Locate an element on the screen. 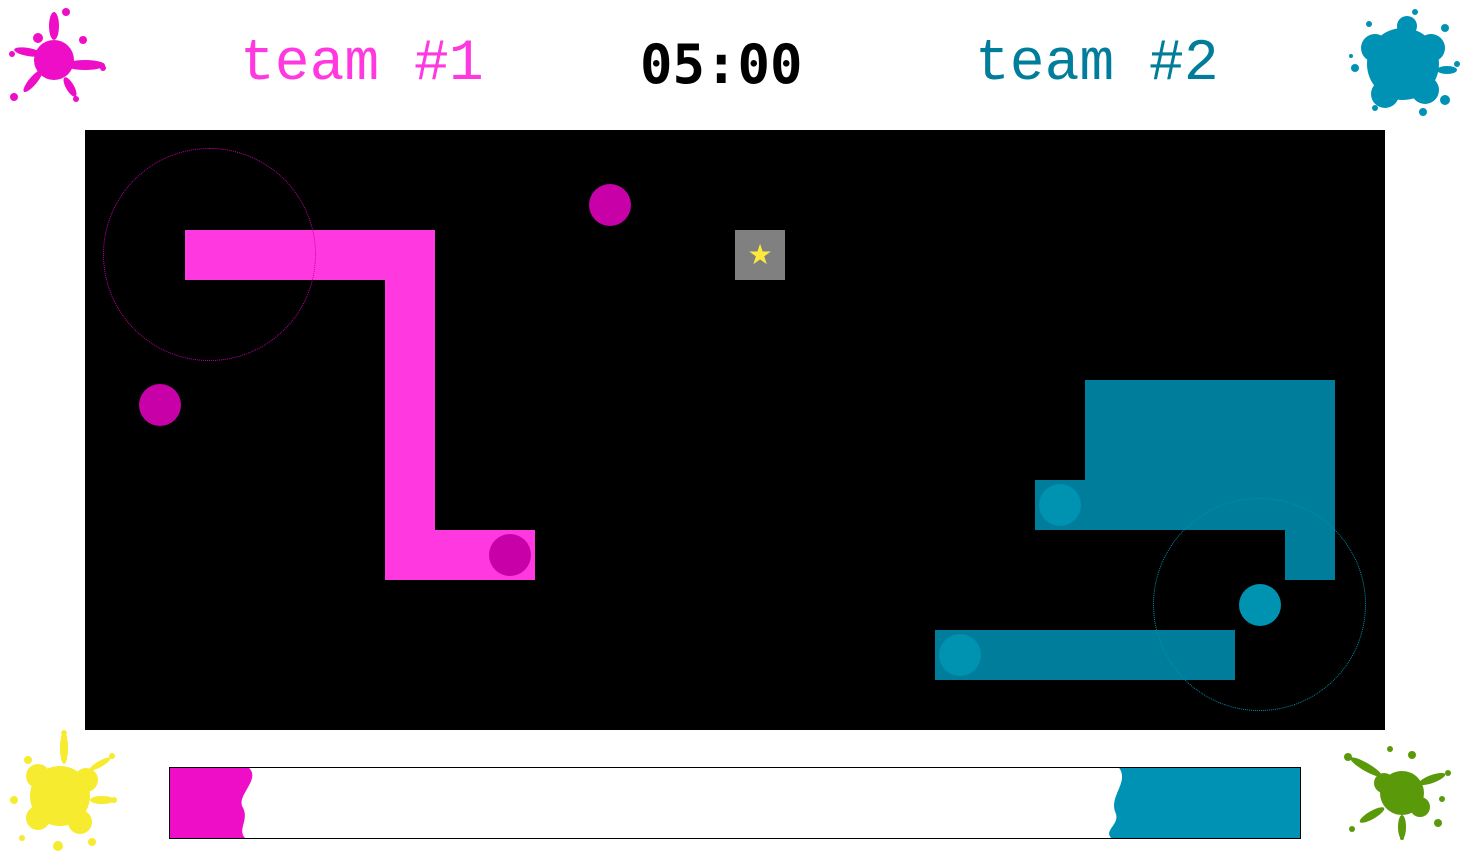  team1-name: team #1 is located at coordinates (362, 64).